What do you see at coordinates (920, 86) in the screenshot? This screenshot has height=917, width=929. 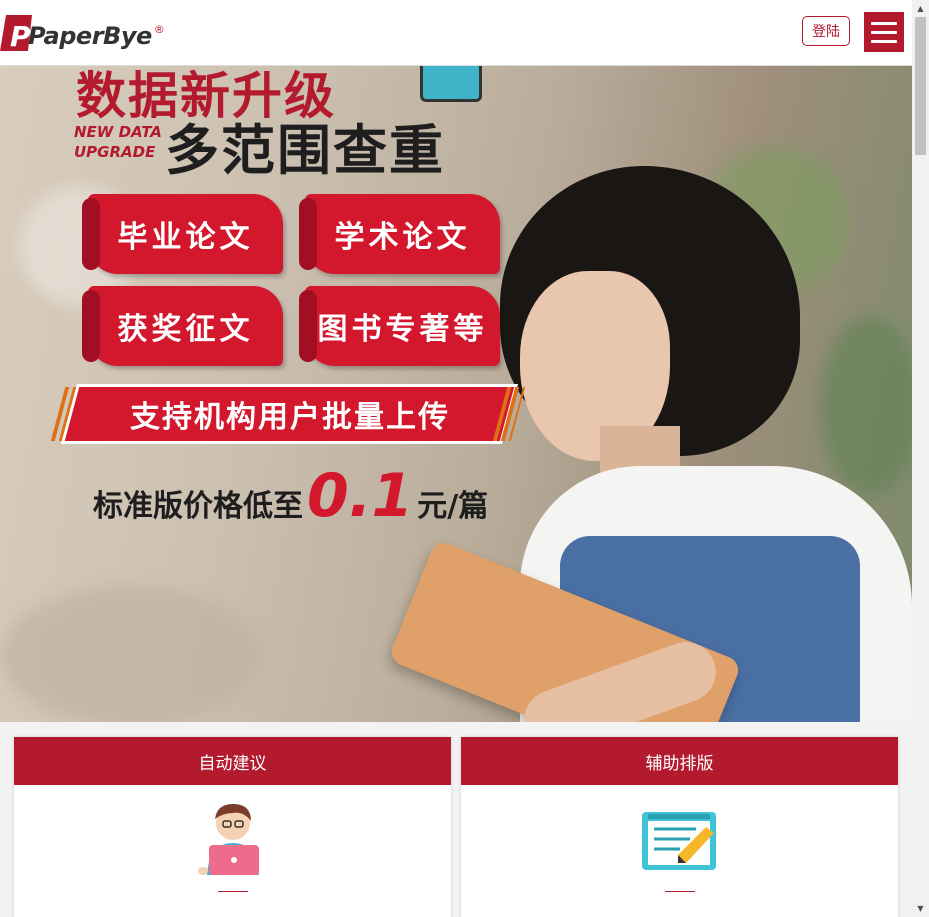 I see `scrollbar-thumb` at bounding box center [920, 86].